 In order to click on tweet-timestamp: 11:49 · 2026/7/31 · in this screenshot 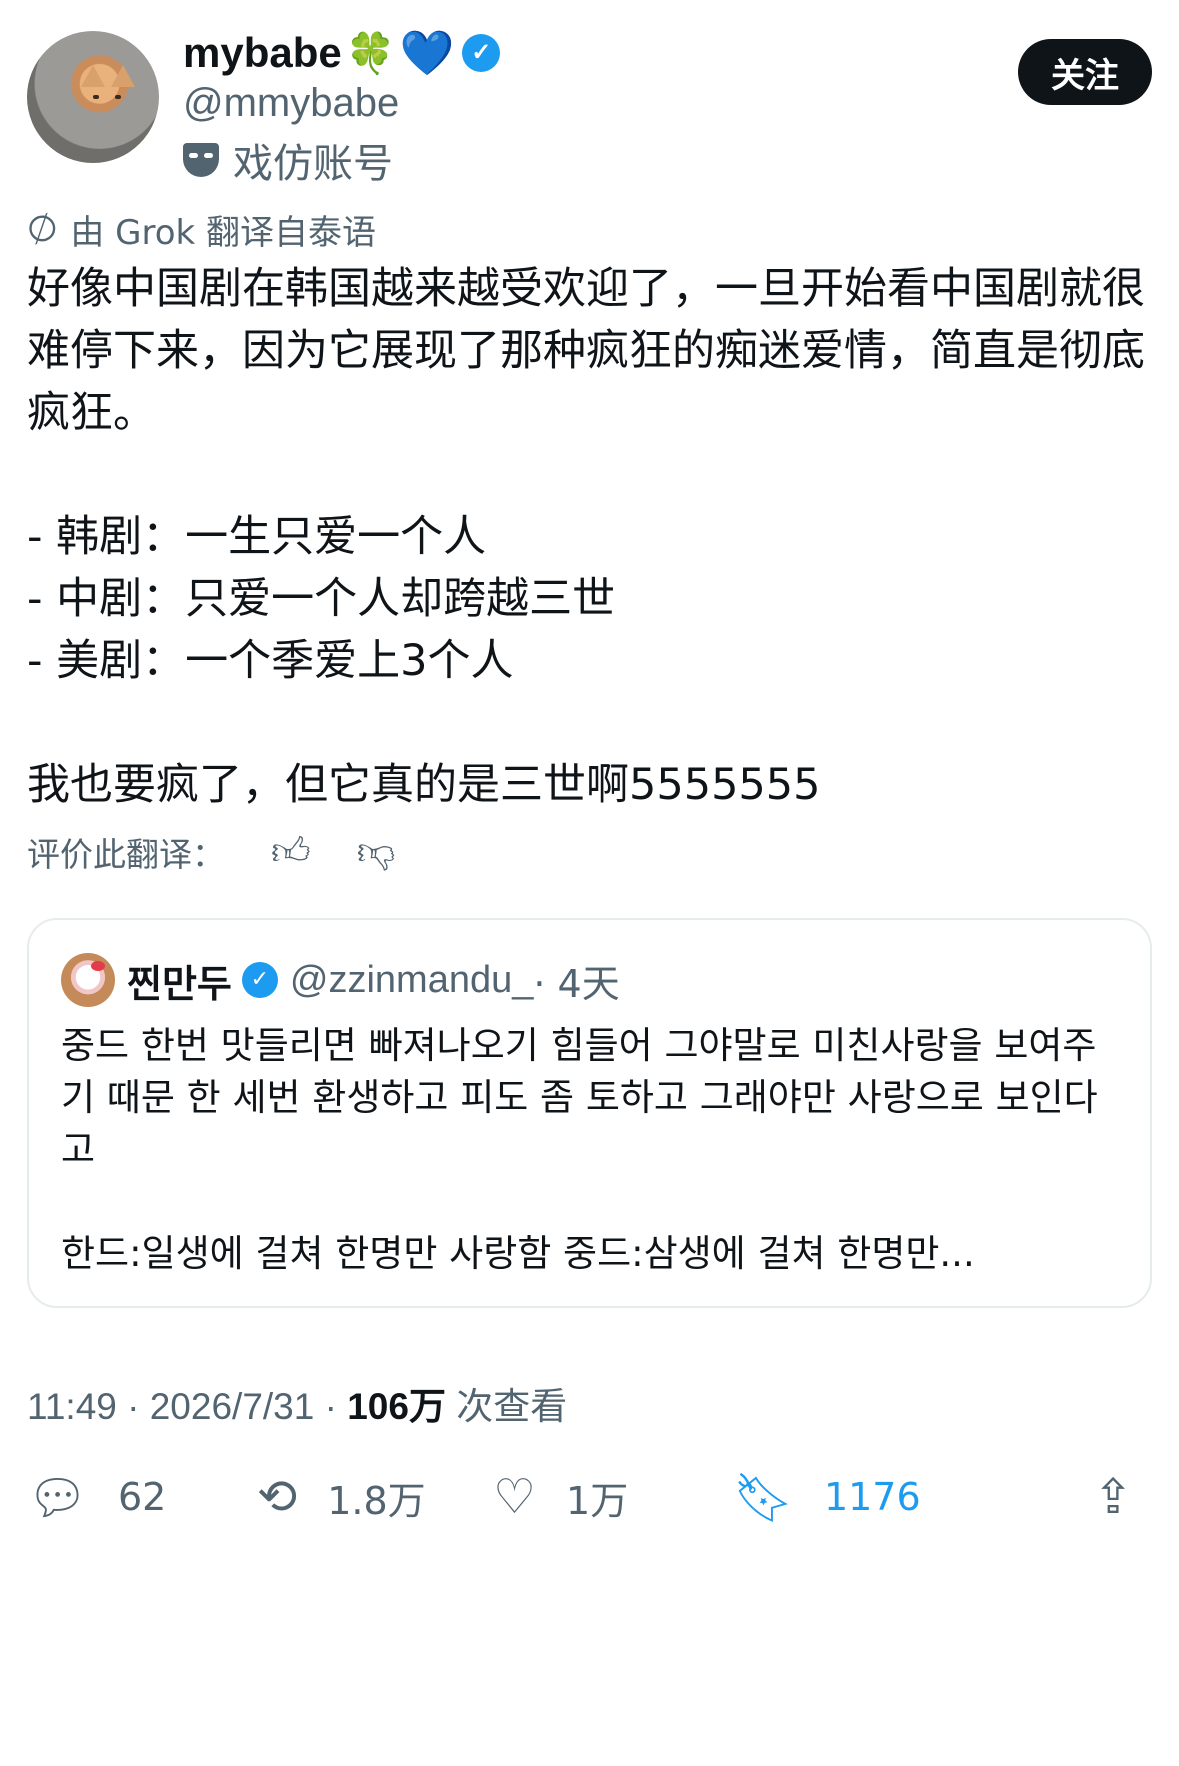, I will do `click(187, 1406)`.